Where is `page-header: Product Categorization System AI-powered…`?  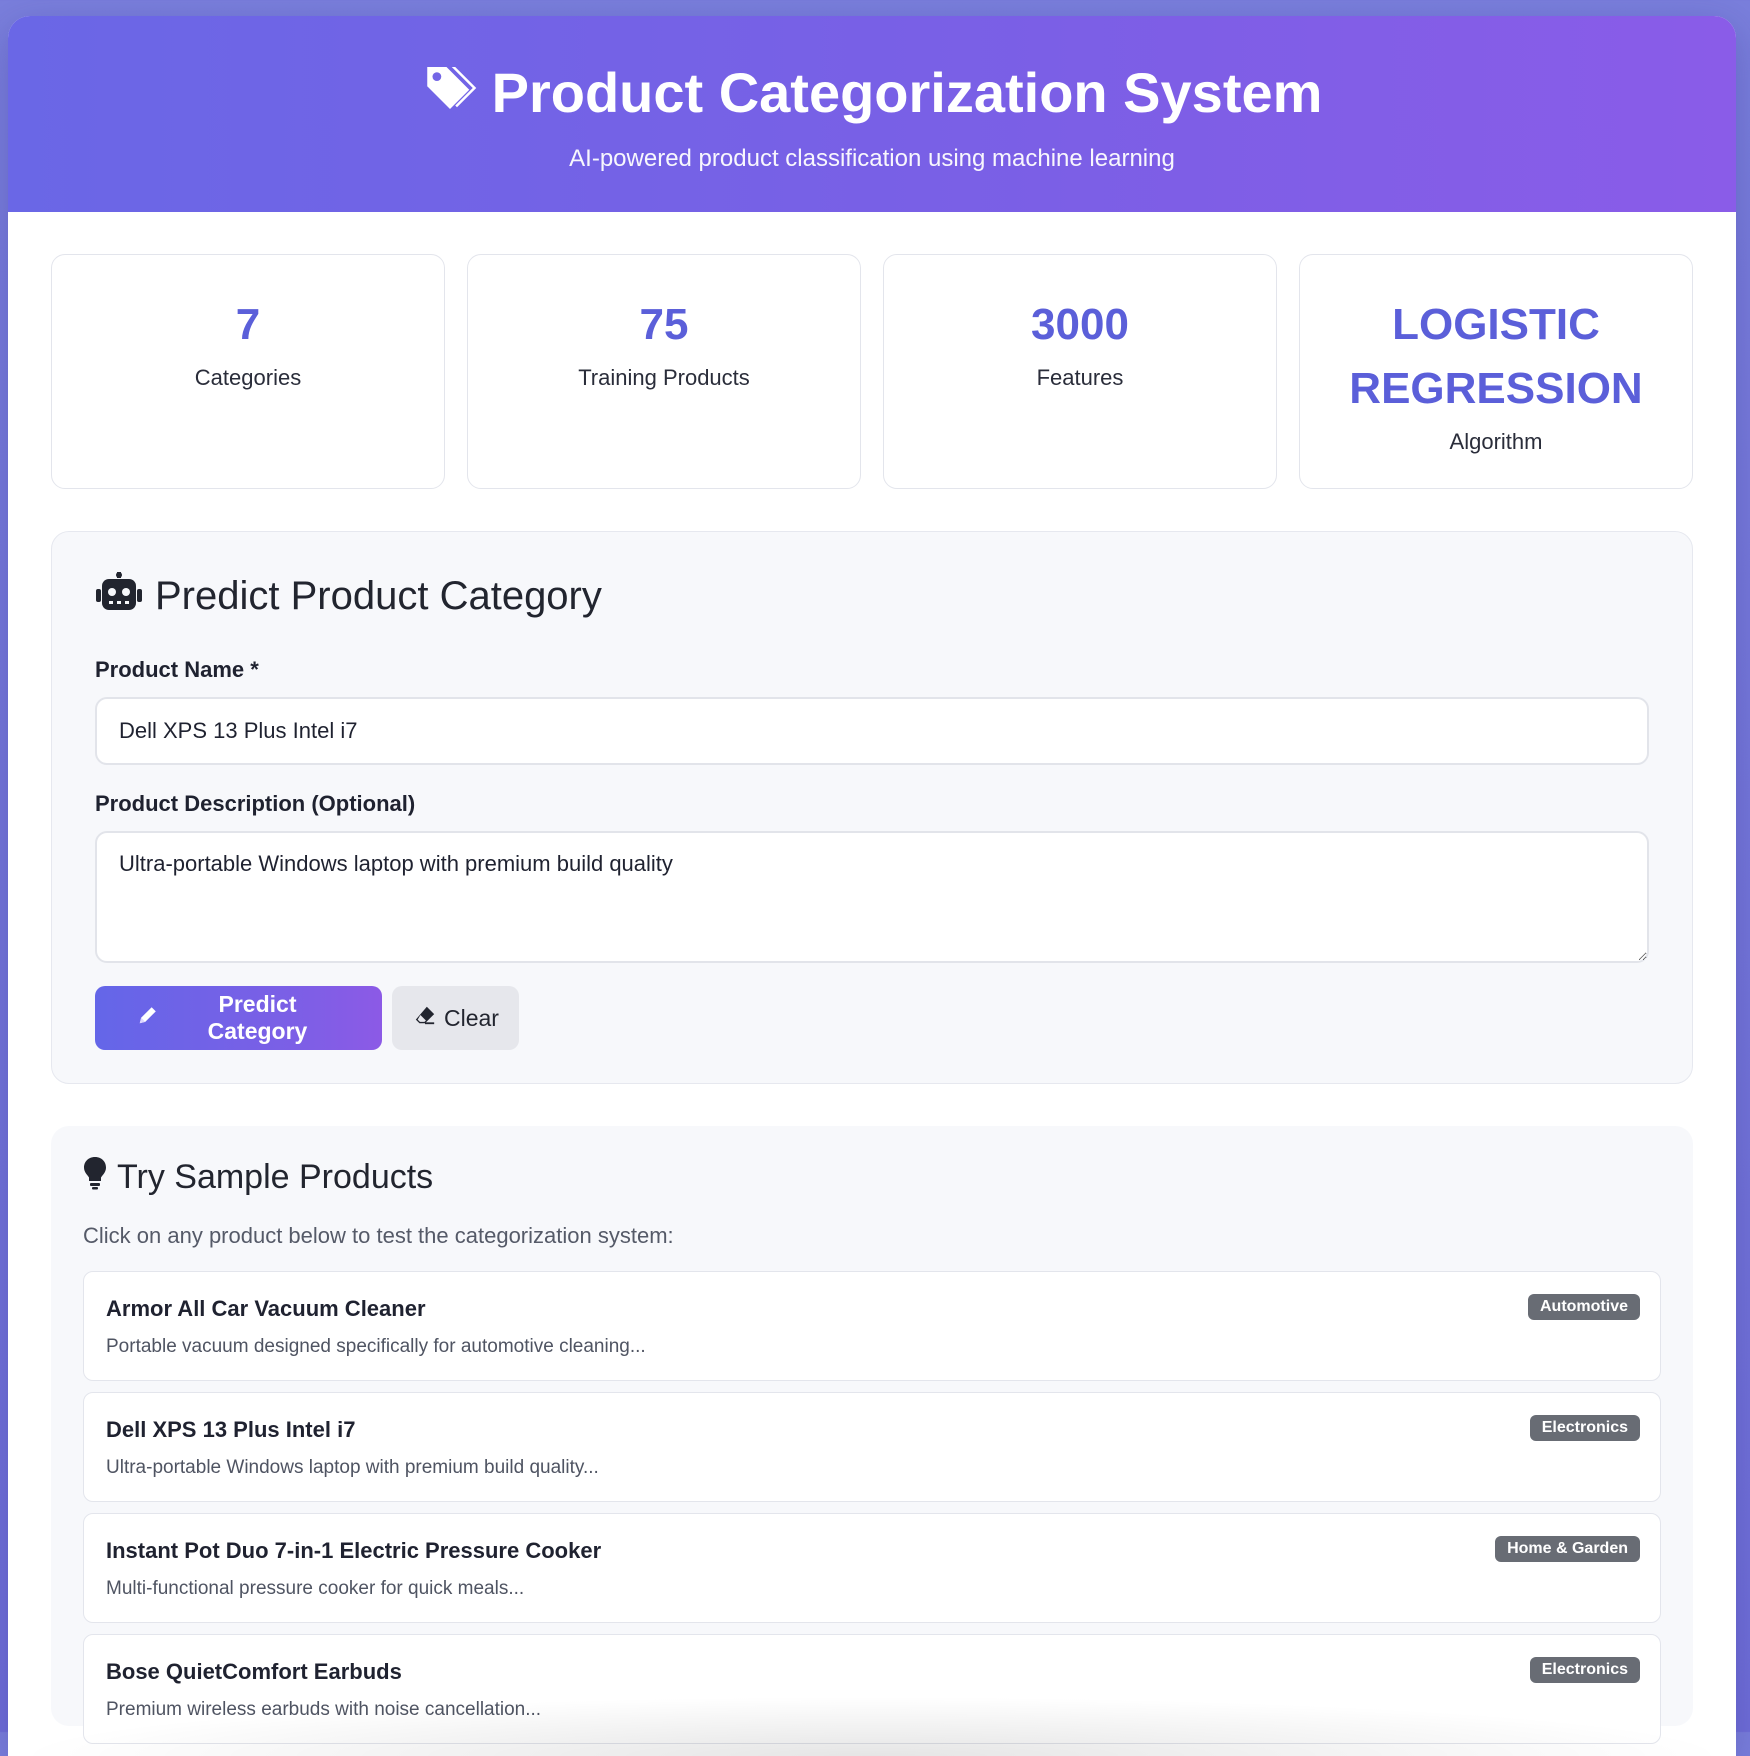 page-header: Product Categorization System AI-powered… is located at coordinates (872, 114).